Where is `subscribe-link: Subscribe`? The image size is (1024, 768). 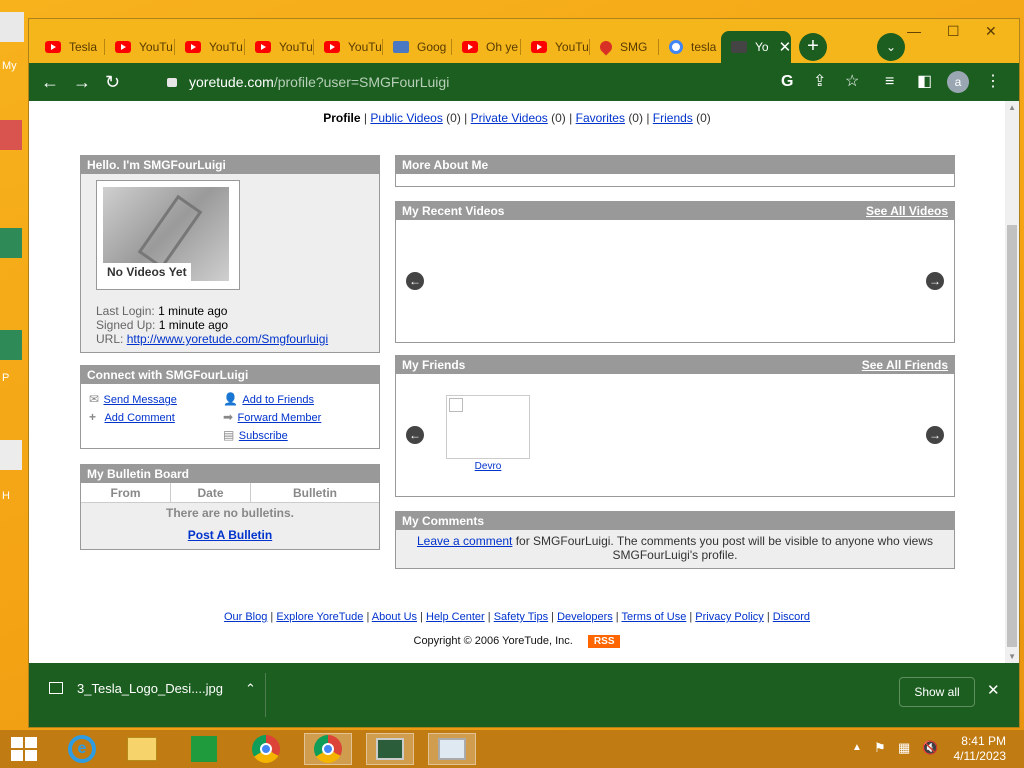
subscribe-link: Subscribe is located at coordinates (263, 436).